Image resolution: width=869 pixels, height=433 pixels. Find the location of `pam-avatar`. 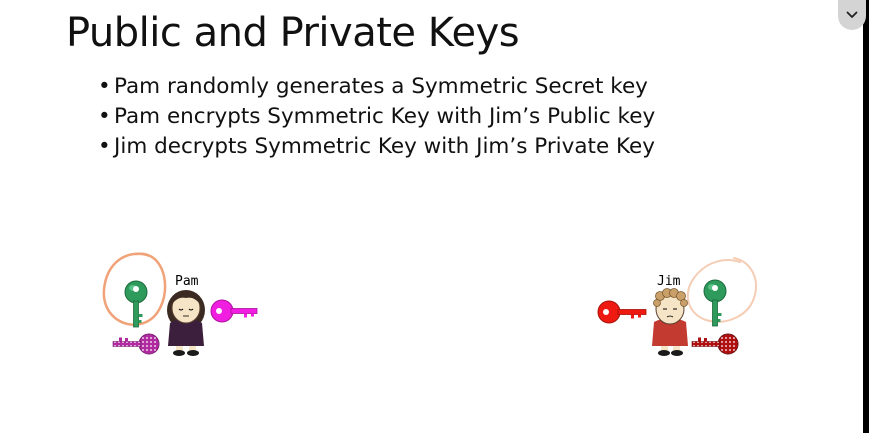

pam-avatar is located at coordinates (186, 323).